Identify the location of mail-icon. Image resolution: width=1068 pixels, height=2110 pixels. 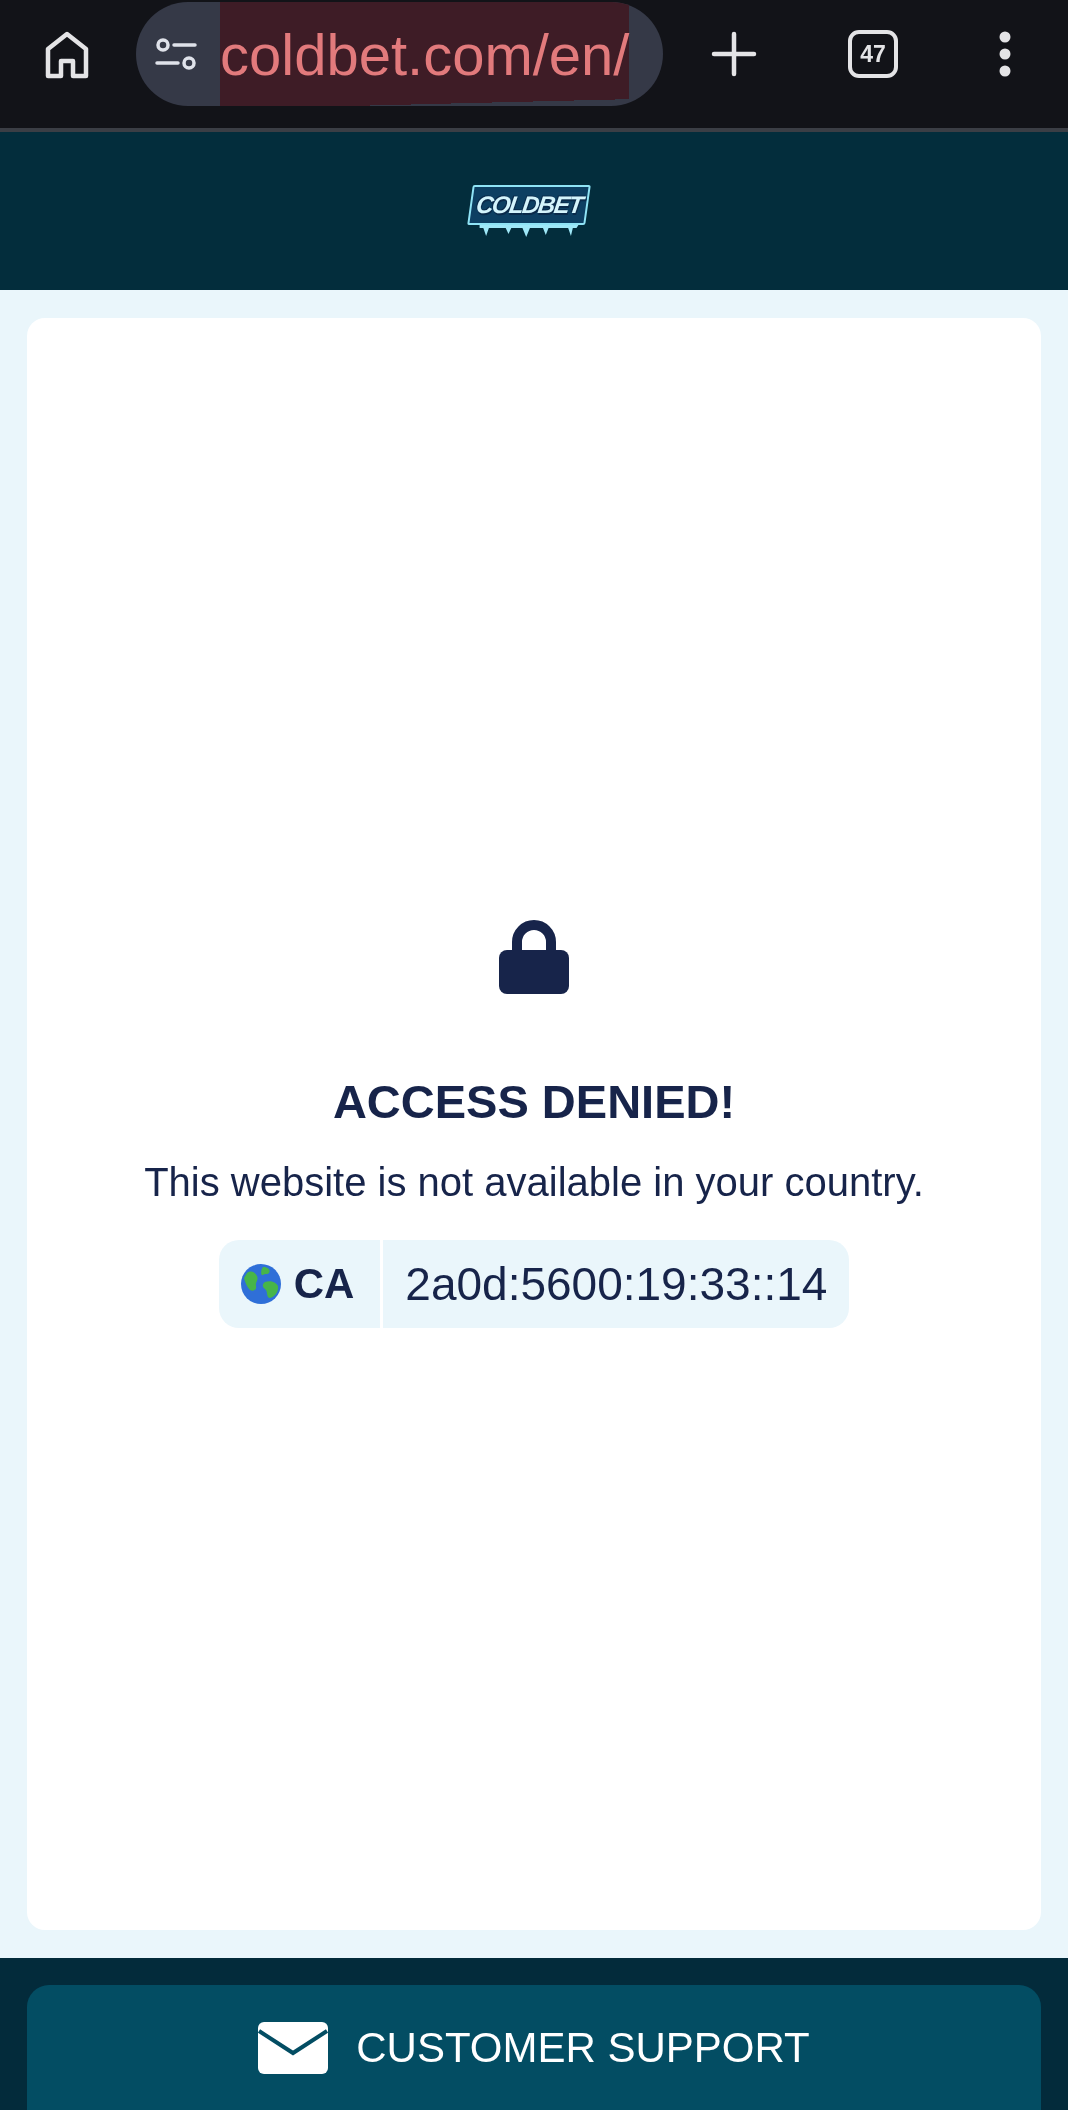
(293, 2047).